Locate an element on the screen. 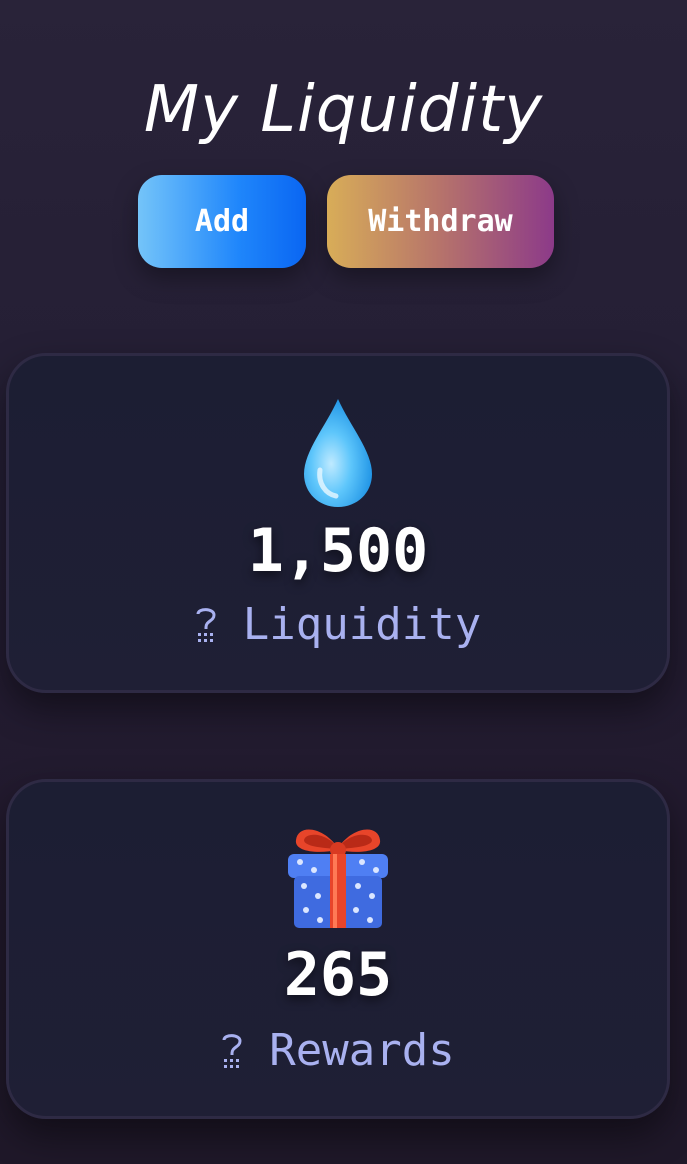 The width and height of the screenshot is (687, 1164). add-button: Add is located at coordinates (222, 221).